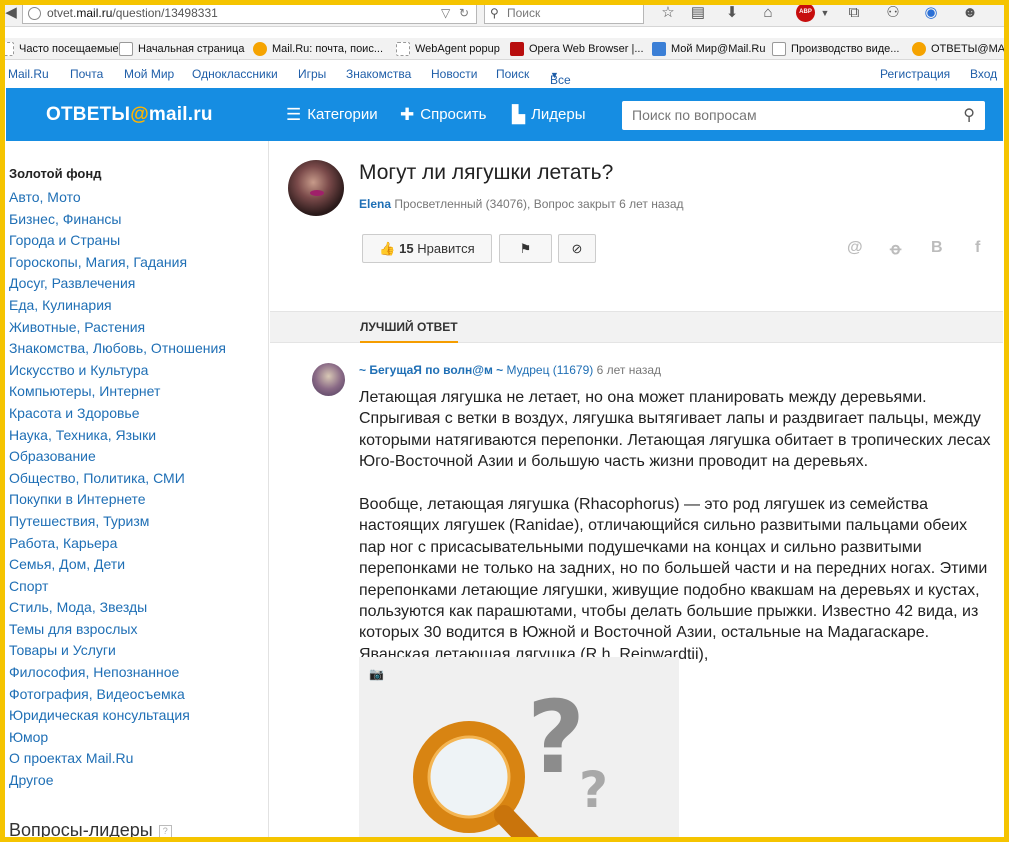 Image resolution: width=1009 pixels, height=842 pixels. Describe the element at coordinates (294, 114) in the screenshot. I see `list-icon: ☰` at that location.